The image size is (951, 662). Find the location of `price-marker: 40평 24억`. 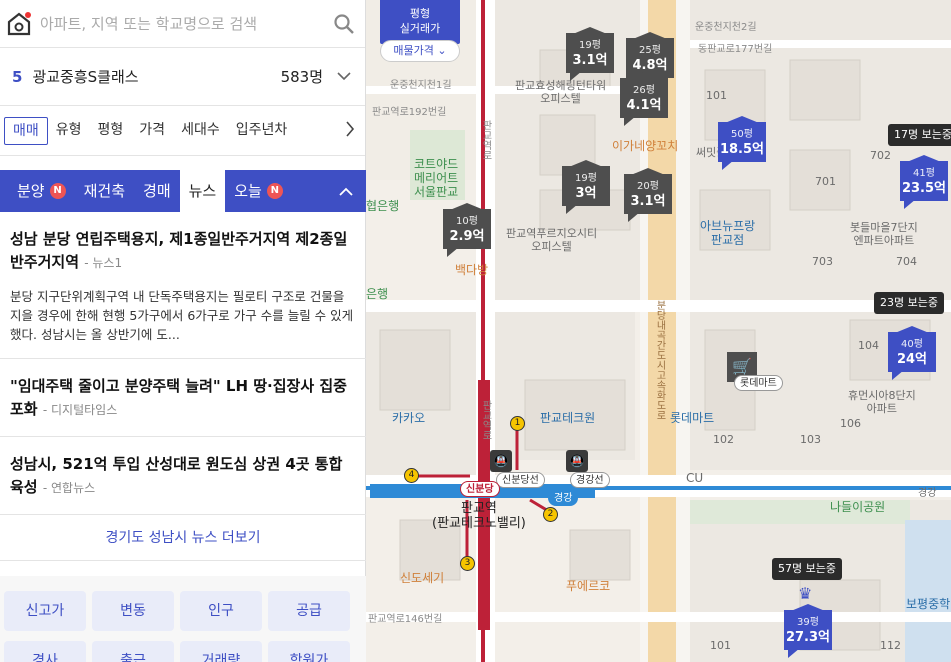

price-marker: 40평 24억 is located at coordinates (912, 353).